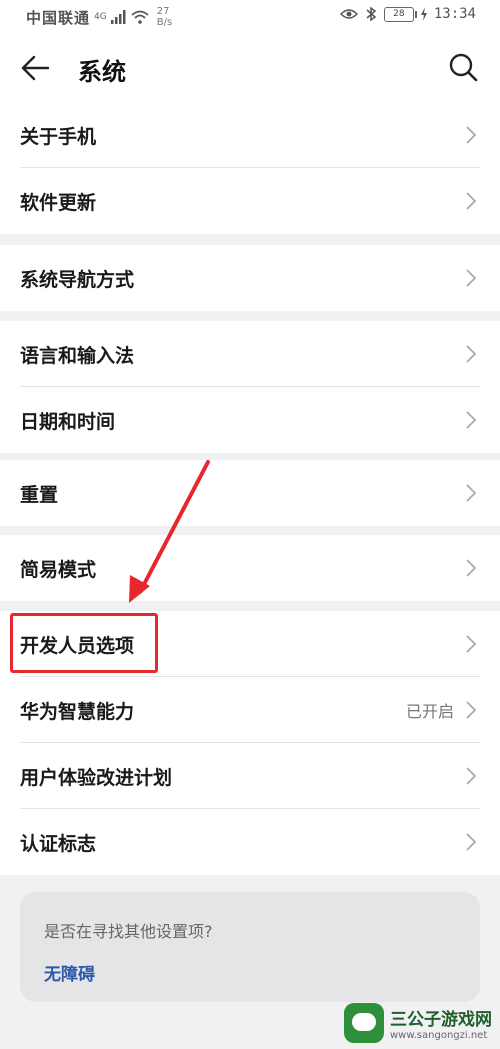 The height and width of the screenshot is (1049, 500). Describe the element at coordinates (250, 776) in the screenshot. I see `settings-item-user-experience: 用户体验改进计划` at that location.